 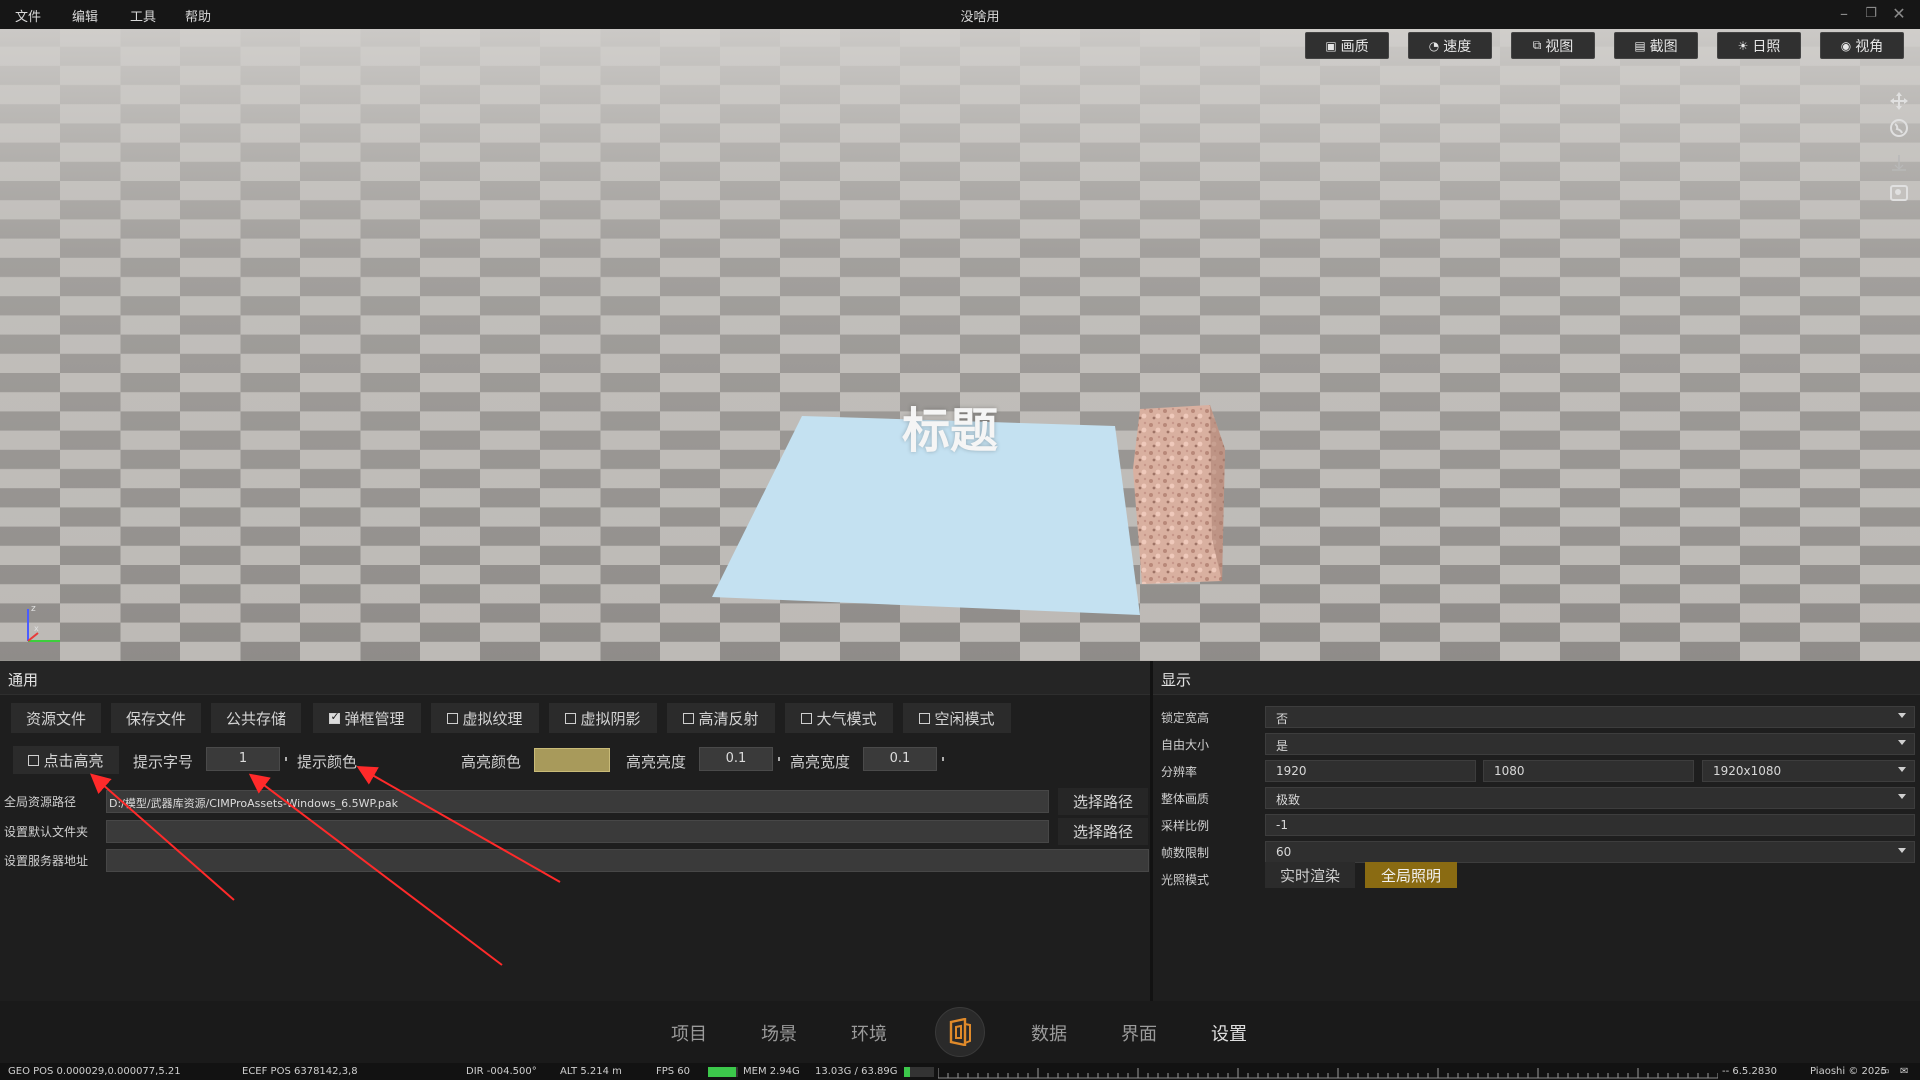 I want to click on lock-aspect-select: 否, so click(x=1590, y=717).